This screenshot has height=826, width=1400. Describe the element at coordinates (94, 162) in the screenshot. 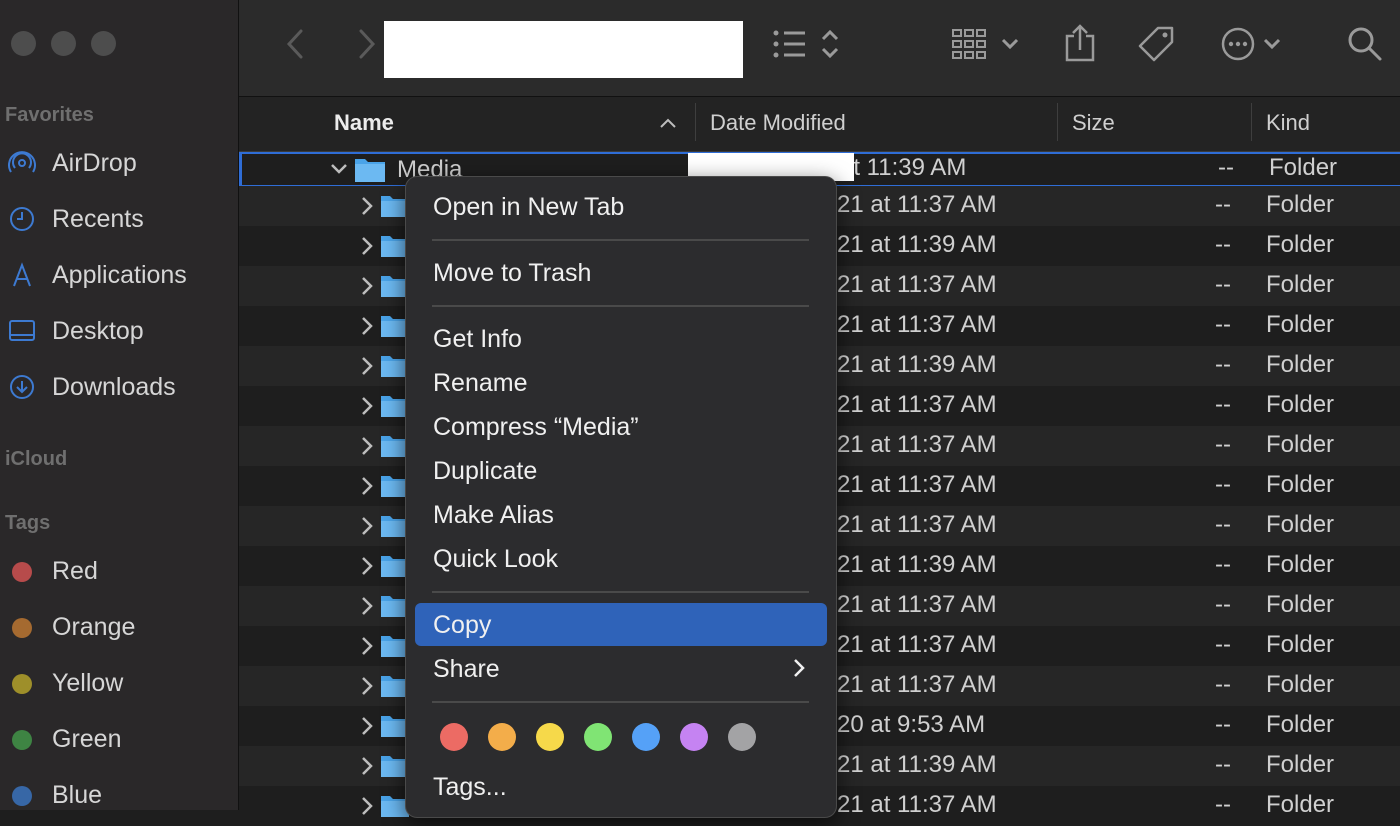

I see `sidebar-item-label: AirDrop` at that location.